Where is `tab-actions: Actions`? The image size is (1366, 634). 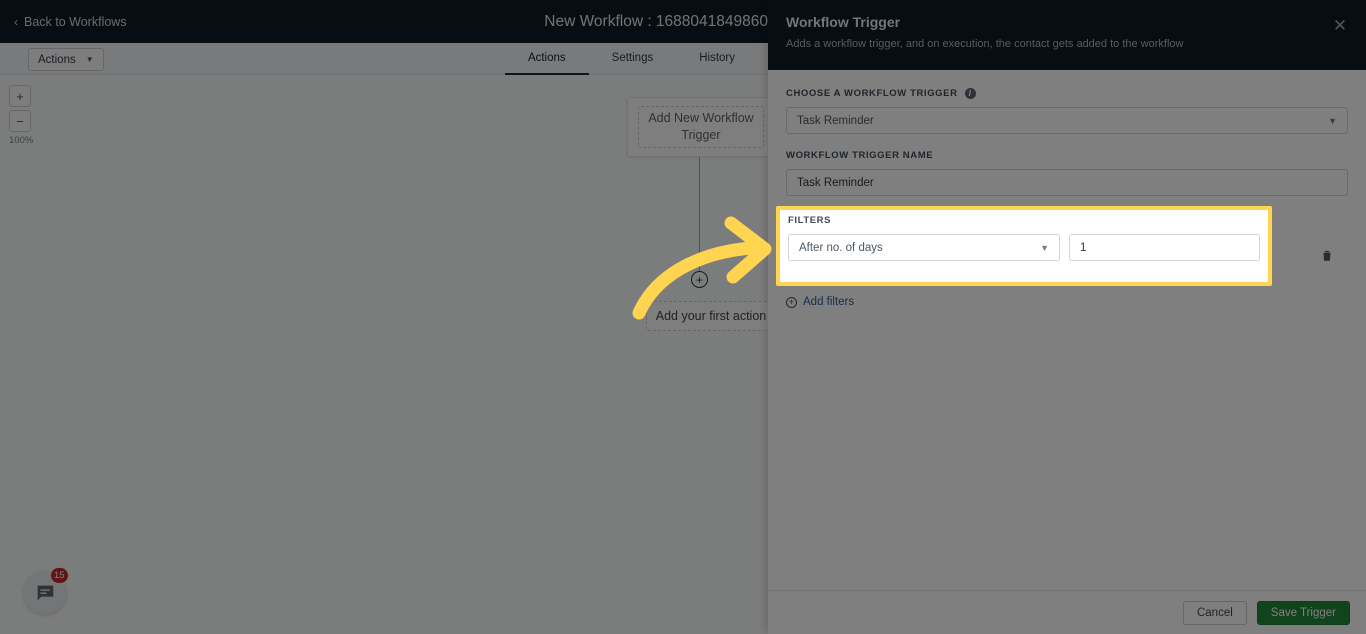
tab-actions: Actions is located at coordinates (546, 59).